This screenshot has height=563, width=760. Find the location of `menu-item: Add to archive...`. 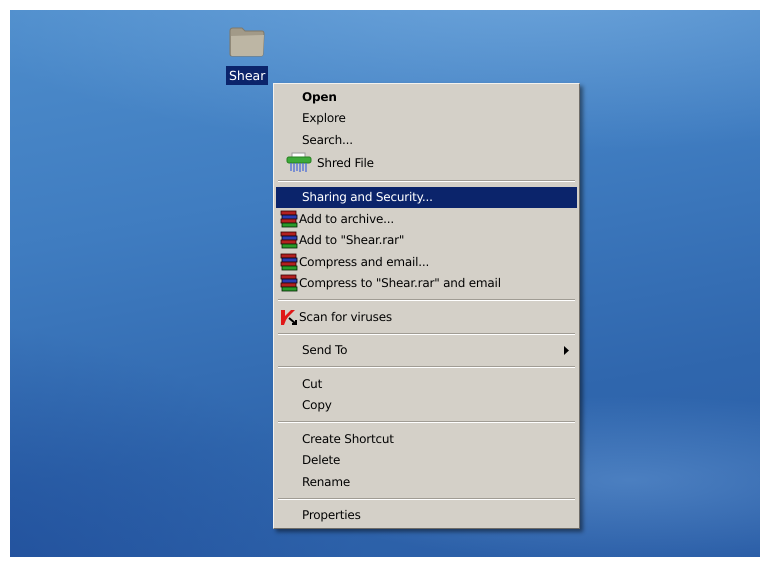

menu-item: Add to archive... is located at coordinates (426, 219).